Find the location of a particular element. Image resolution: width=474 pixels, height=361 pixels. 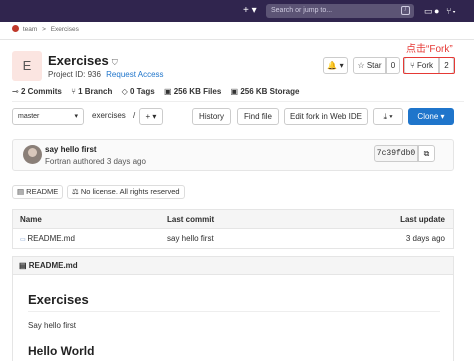

branch-select: master ▾ is located at coordinates (48, 116).